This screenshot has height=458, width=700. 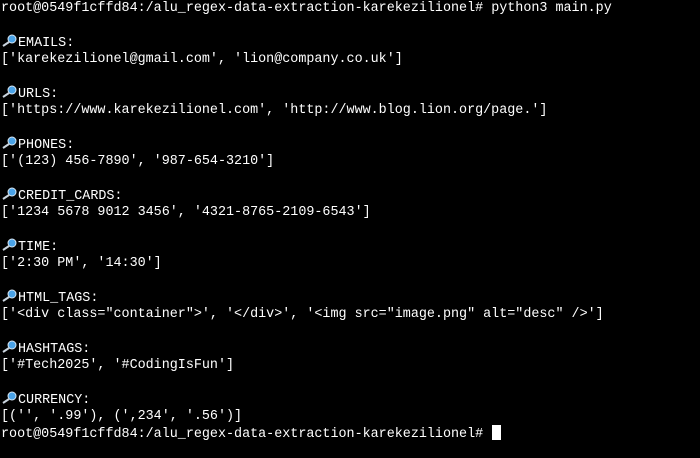 What do you see at coordinates (81, 263) in the screenshot?
I see `section-value-time: ['2:30 PM', '14:30']` at bounding box center [81, 263].